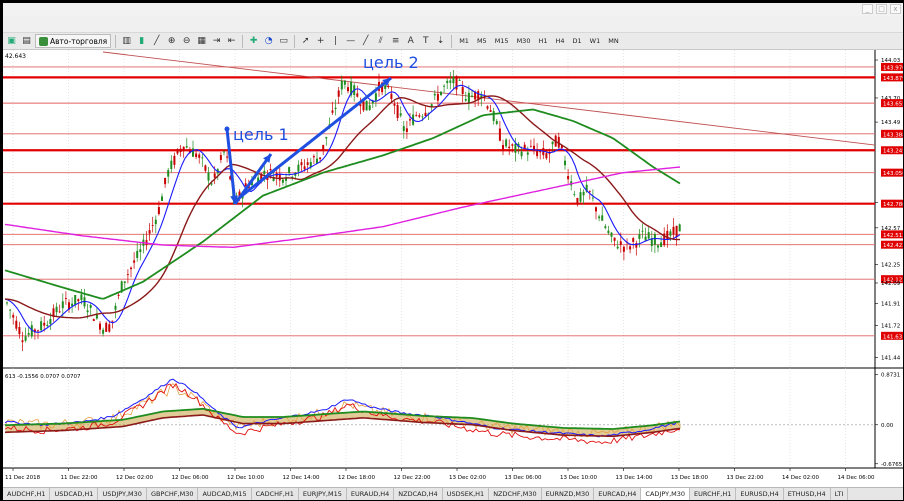 The height and width of the screenshot is (501, 904). What do you see at coordinates (283, 41) in the screenshot?
I see `templates-icon: ▭` at bounding box center [283, 41].